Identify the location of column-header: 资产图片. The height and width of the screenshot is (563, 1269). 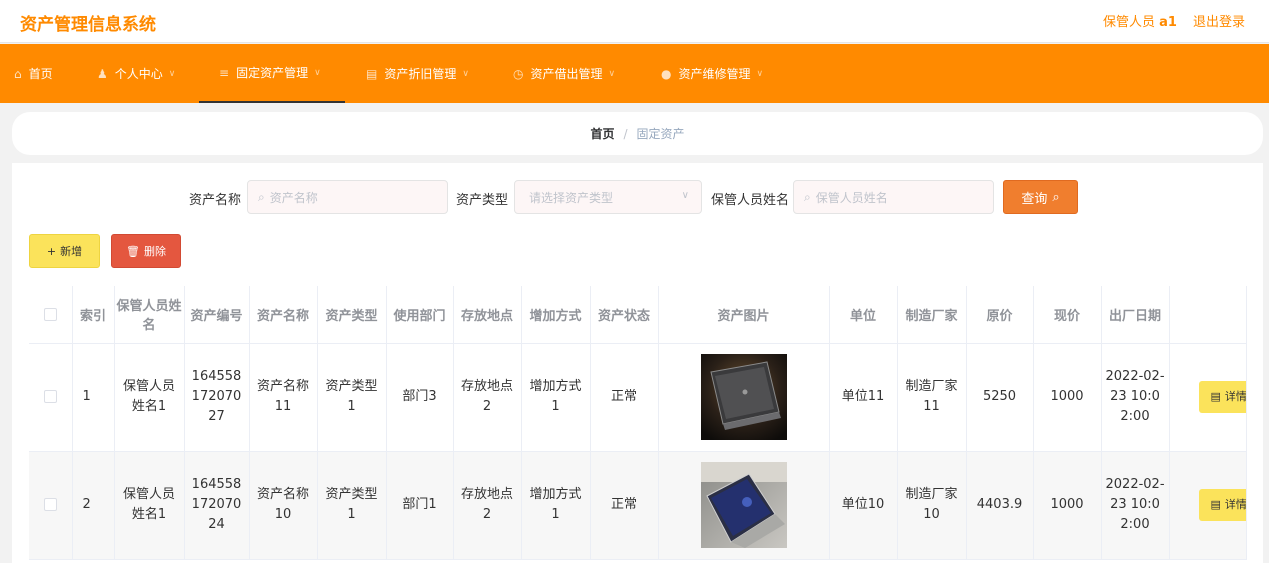
(744, 315).